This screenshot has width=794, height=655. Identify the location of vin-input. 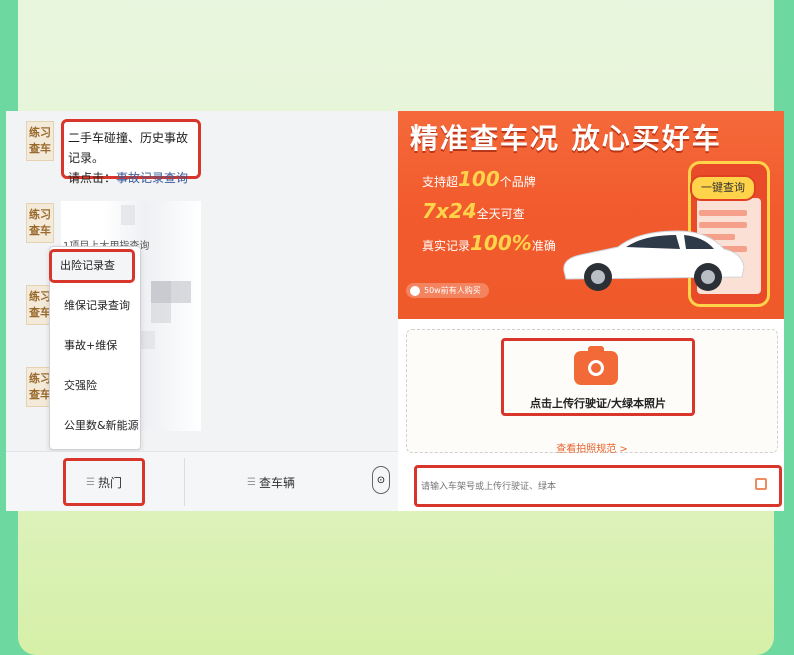
(581, 487).